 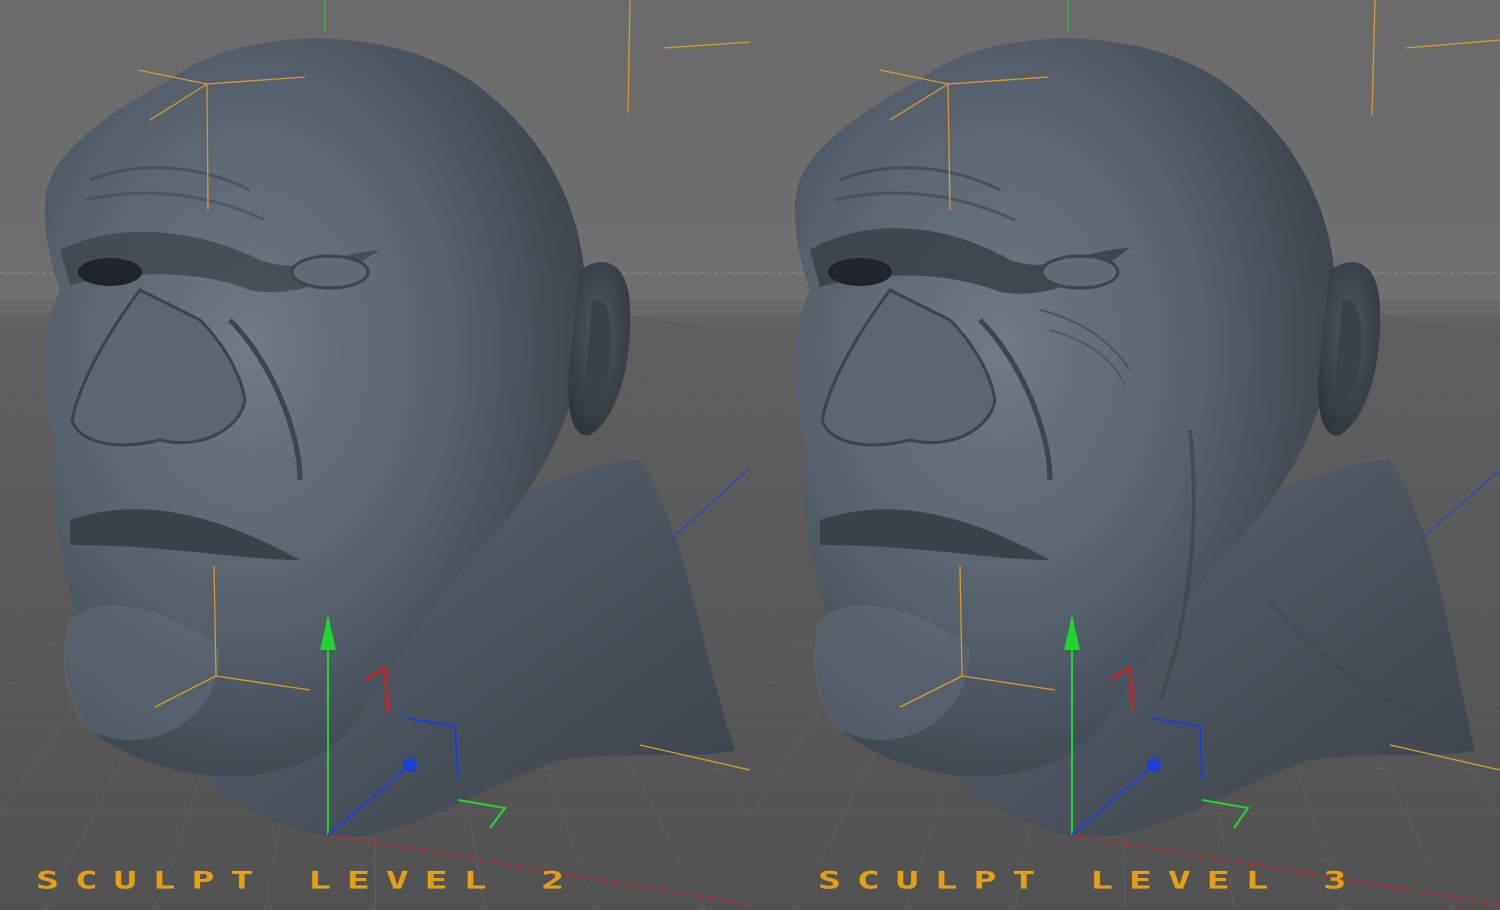 What do you see at coordinates (709, 504) in the screenshot?
I see `axis-blue-ref` at bounding box center [709, 504].